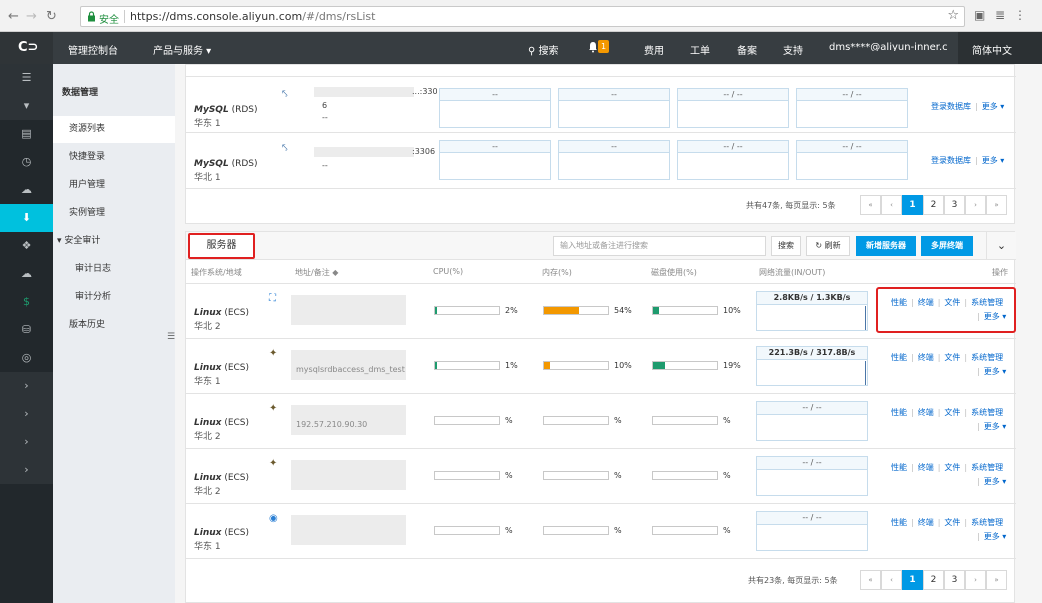  What do you see at coordinates (26, 470) in the screenshot?
I see `expand-arrow-icon-4: ›` at bounding box center [26, 470].